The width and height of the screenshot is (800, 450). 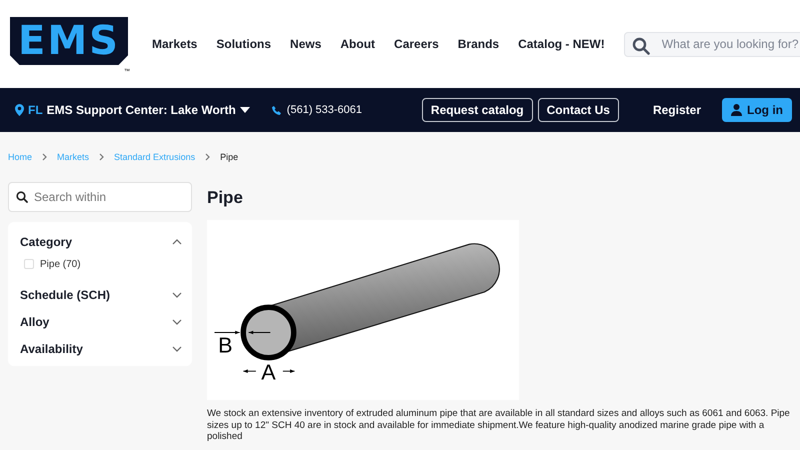 I want to click on option-label: Pipe (70), so click(x=60, y=264).